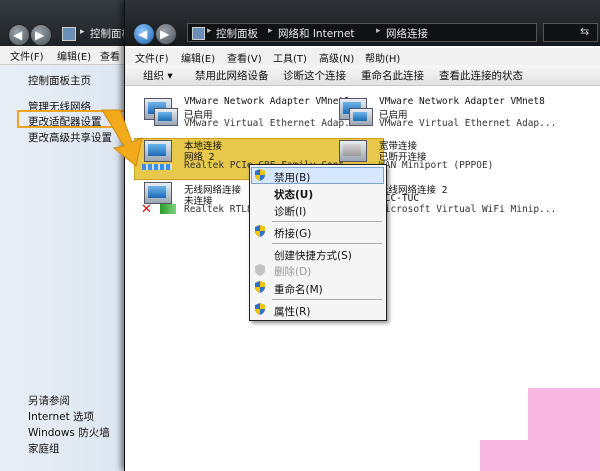 The image size is (600, 471). I want to click on ctx-status: 状态(U), so click(293, 194).